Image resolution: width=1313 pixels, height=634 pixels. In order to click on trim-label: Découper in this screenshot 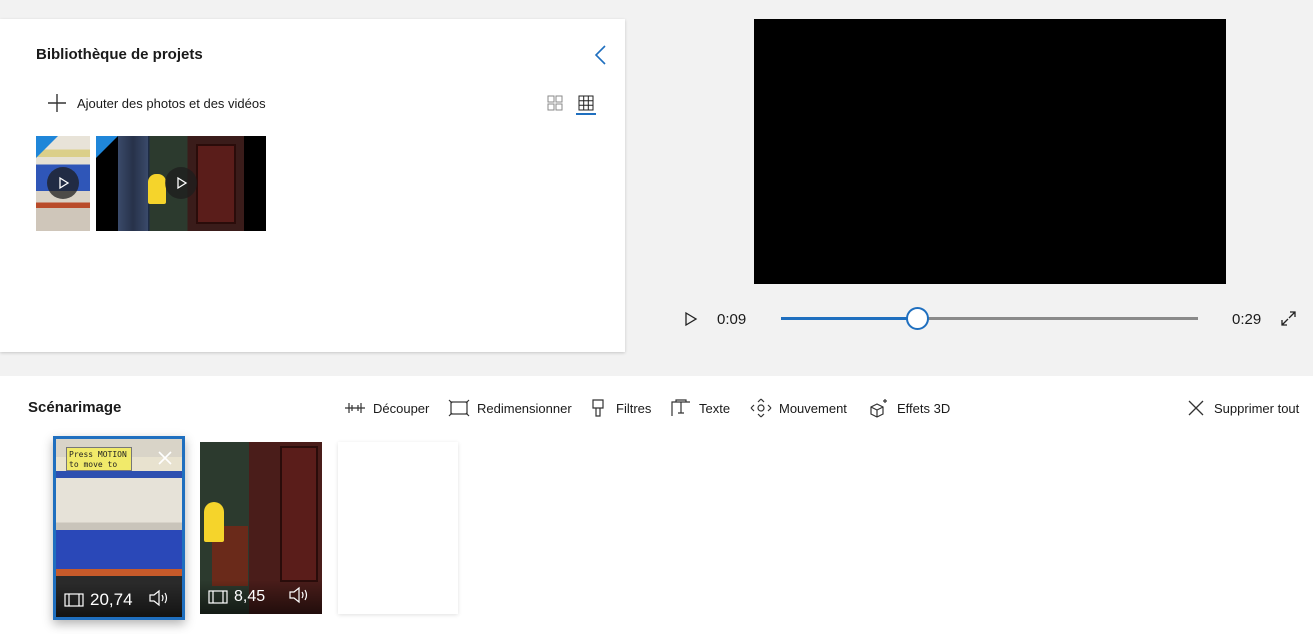, I will do `click(401, 408)`.